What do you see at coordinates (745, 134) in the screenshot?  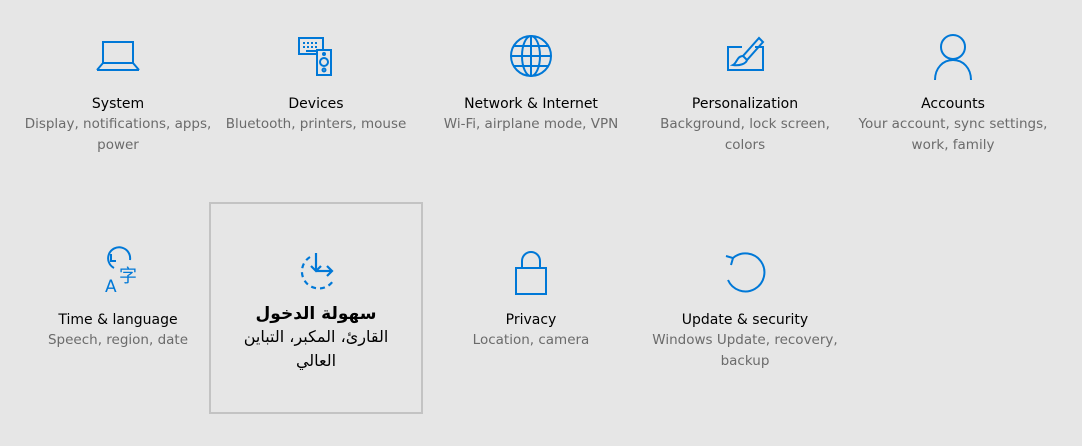 I see `tile-description: Background, lock screen, colors` at bounding box center [745, 134].